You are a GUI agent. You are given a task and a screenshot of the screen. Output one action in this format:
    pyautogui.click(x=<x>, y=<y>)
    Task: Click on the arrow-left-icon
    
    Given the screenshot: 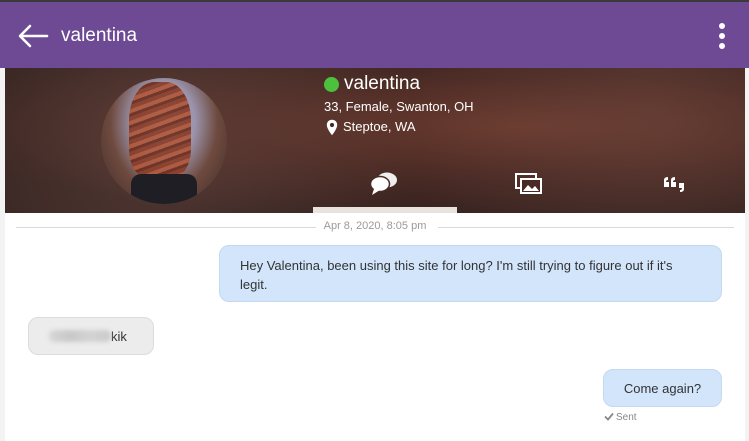 What is the action you would take?
    pyautogui.click(x=33, y=36)
    